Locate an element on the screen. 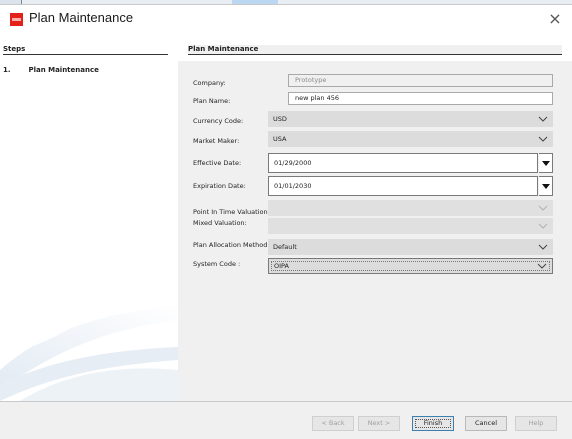 Image resolution: width=572 pixels, height=439 pixels. system-code-value: OIPA is located at coordinates (281, 266).